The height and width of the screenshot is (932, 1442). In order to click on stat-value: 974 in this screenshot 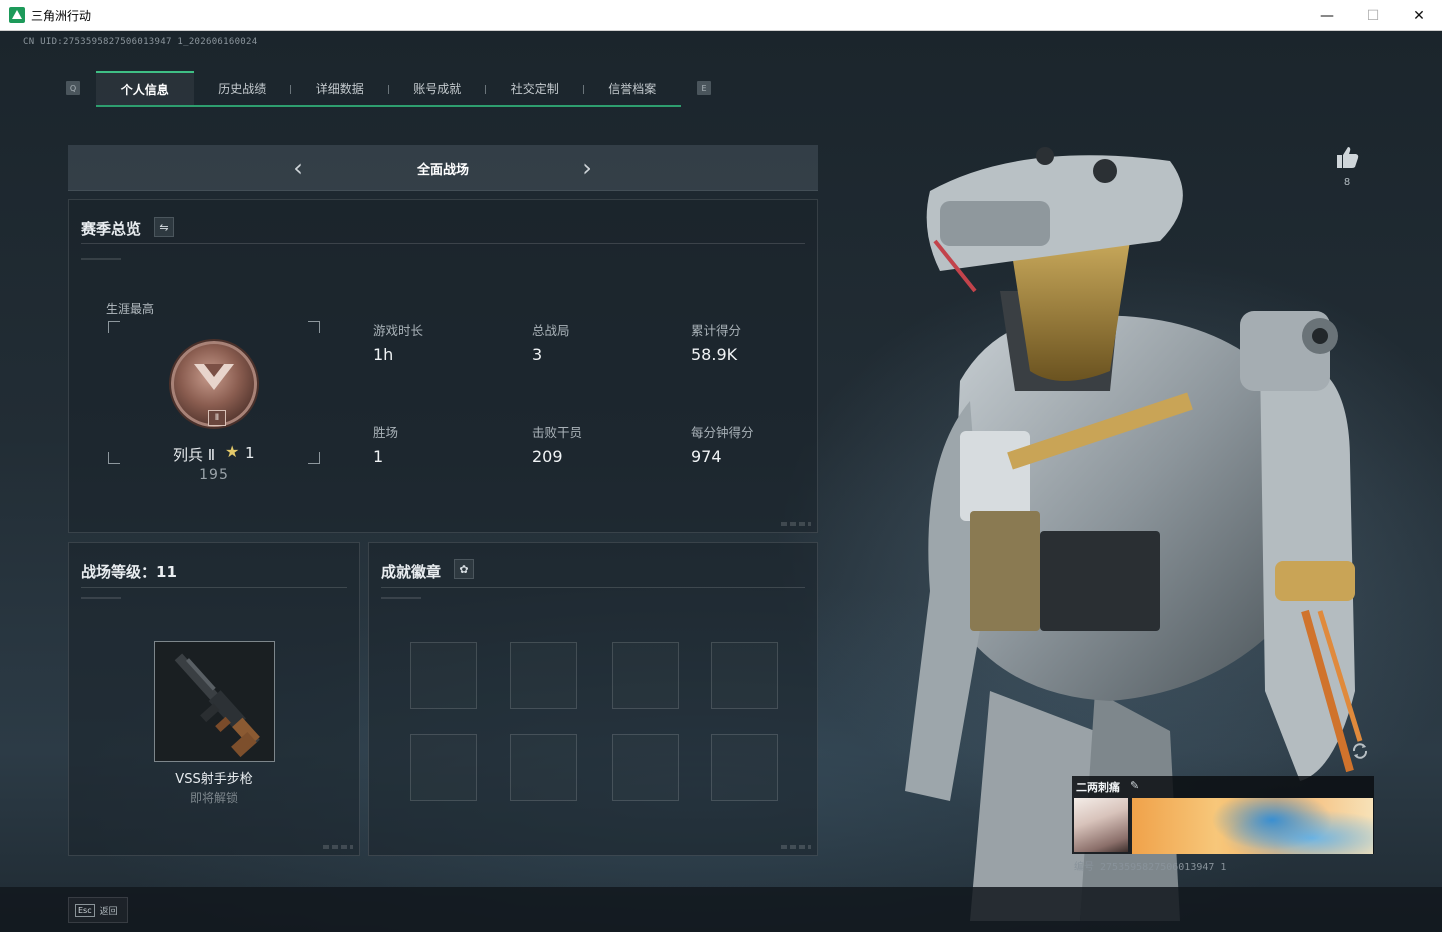, I will do `click(706, 456)`.